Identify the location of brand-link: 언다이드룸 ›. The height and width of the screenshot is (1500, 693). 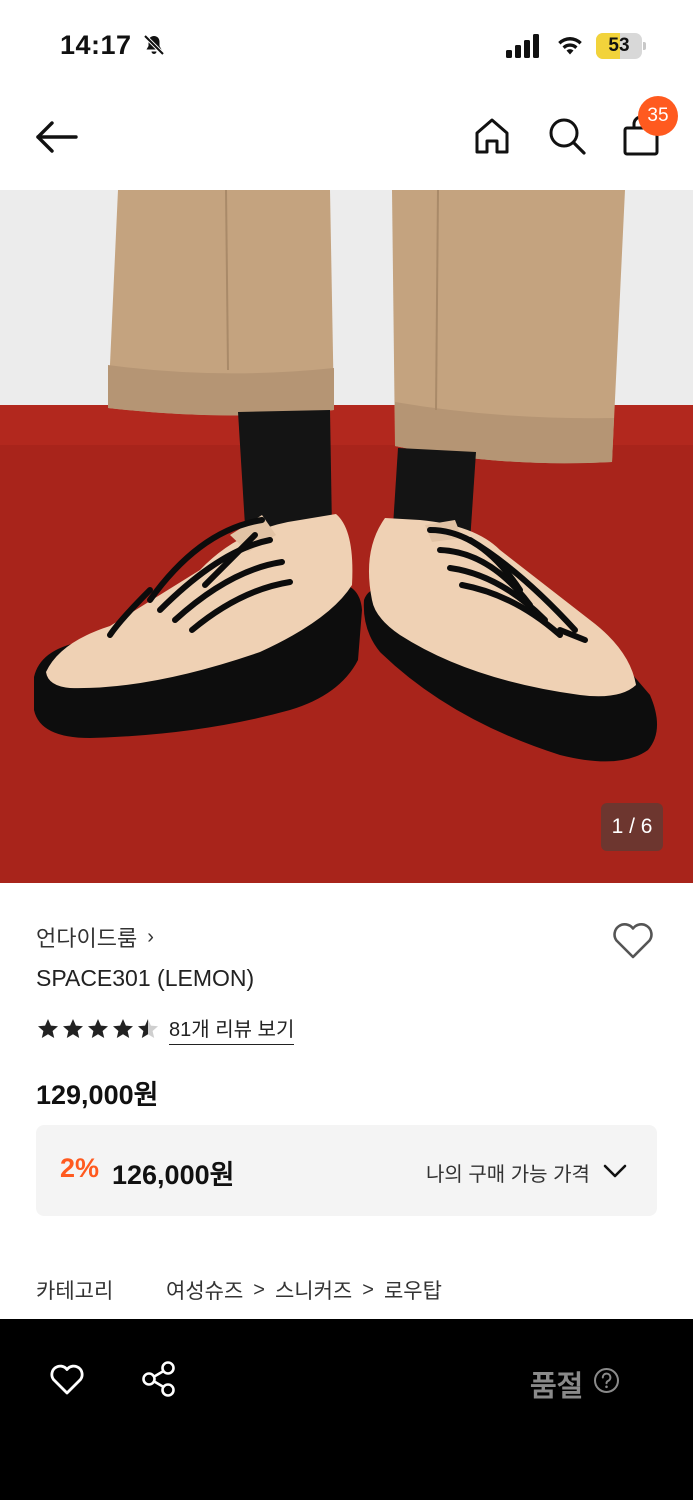
(95, 937).